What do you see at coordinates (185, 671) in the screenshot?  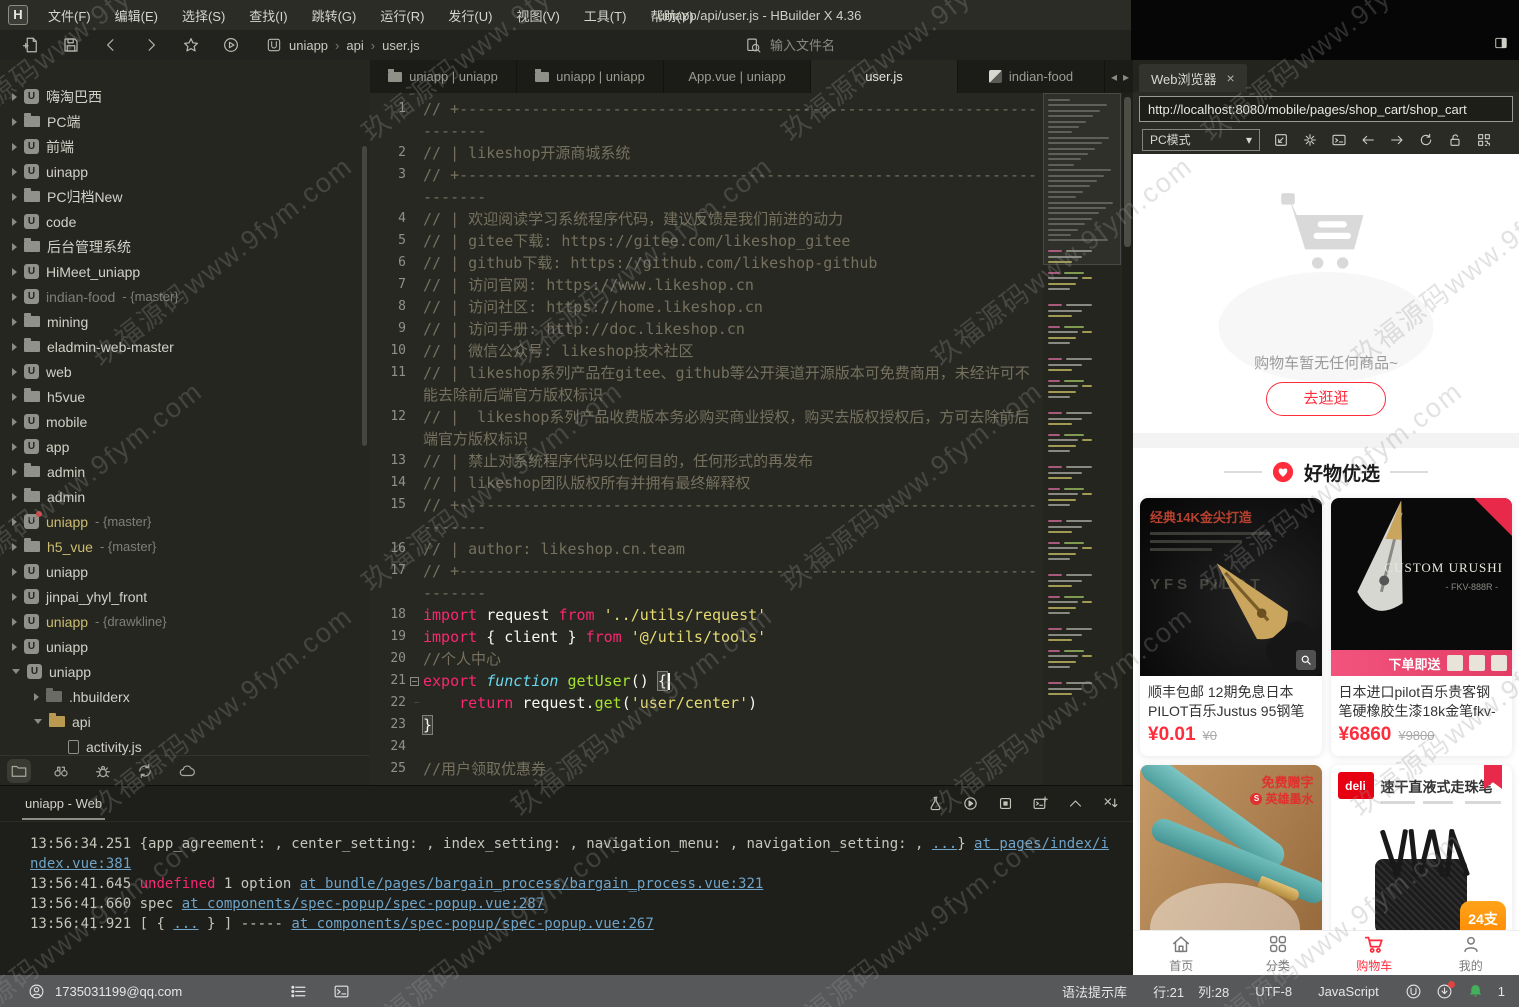 I see `tree-item-23: Uuniapp` at bounding box center [185, 671].